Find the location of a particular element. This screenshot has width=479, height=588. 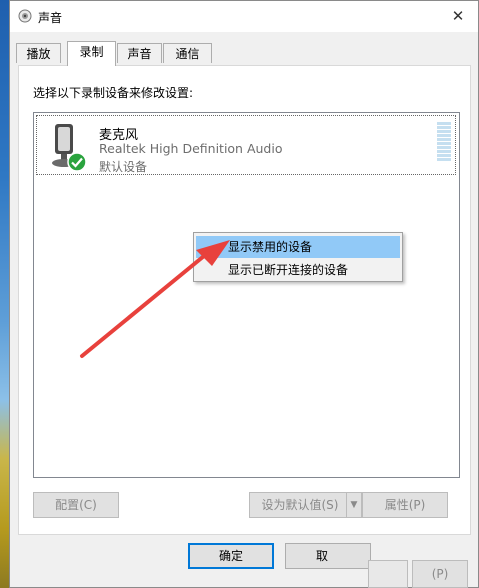

cancel-button: 取 is located at coordinates (328, 556).